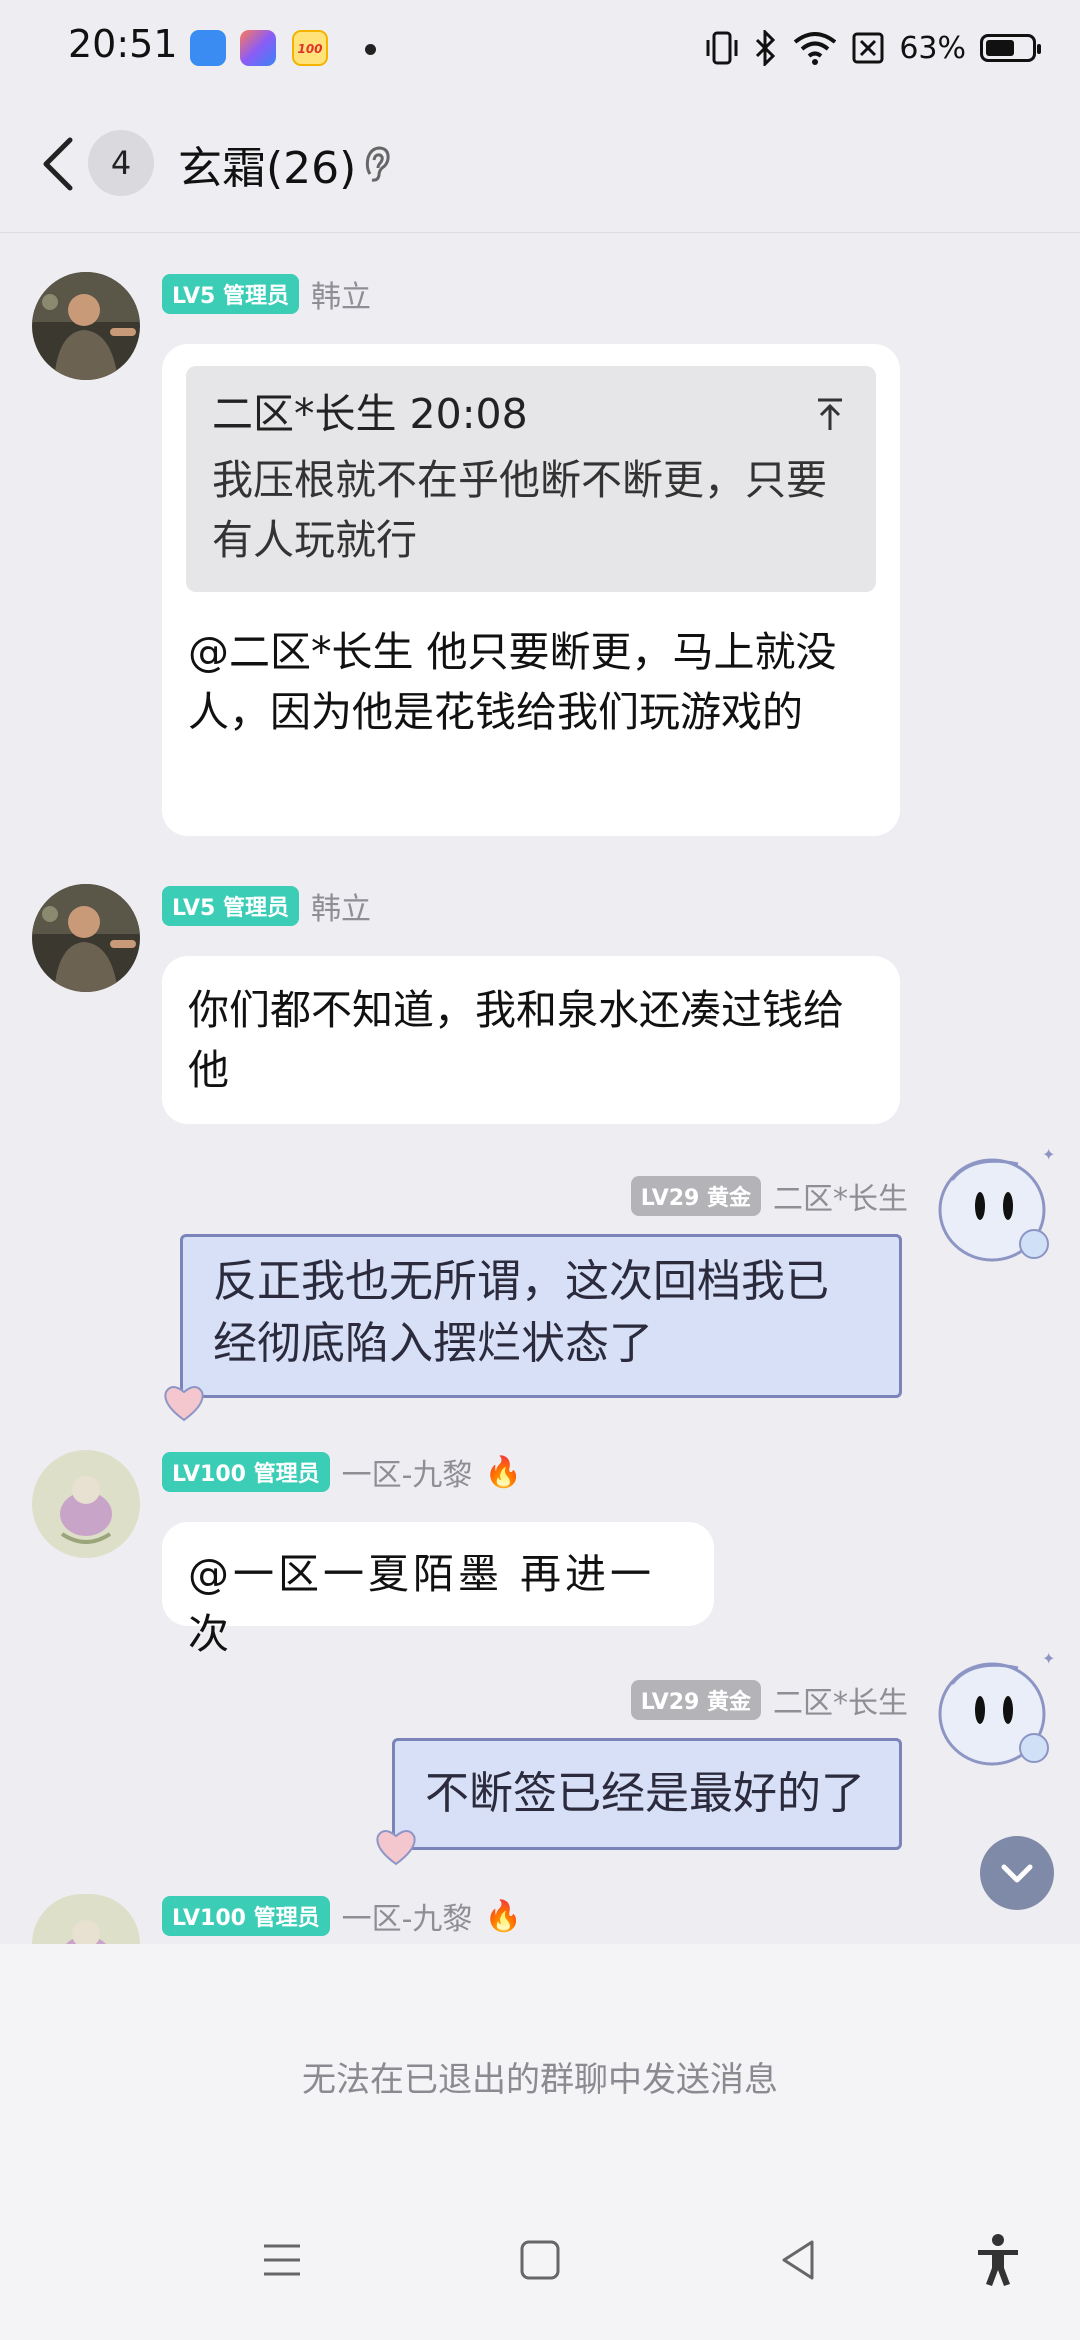 The height and width of the screenshot is (2340, 1080). I want to click on message-text: 你们都不知道，我和泉水还凑过钱给他, so click(516, 1040).